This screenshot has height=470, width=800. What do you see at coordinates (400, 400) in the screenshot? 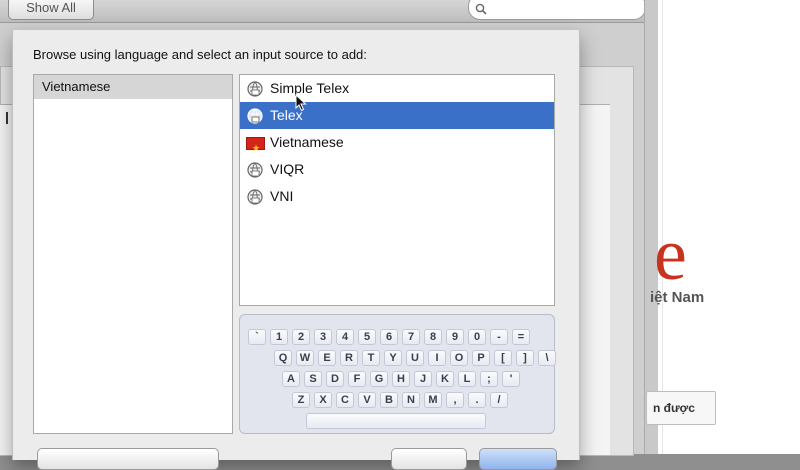
I see `keyboard-row: Z X C V B N M,. /` at bounding box center [400, 400].